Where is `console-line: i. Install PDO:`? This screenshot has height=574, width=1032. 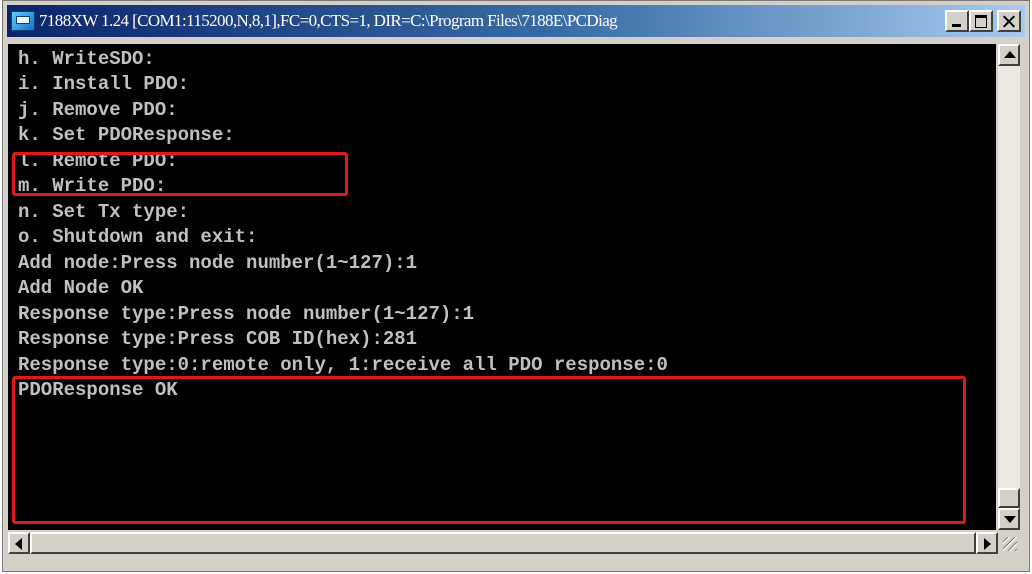
console-line: i. Install PDO: is located at coordinates (104, 84).